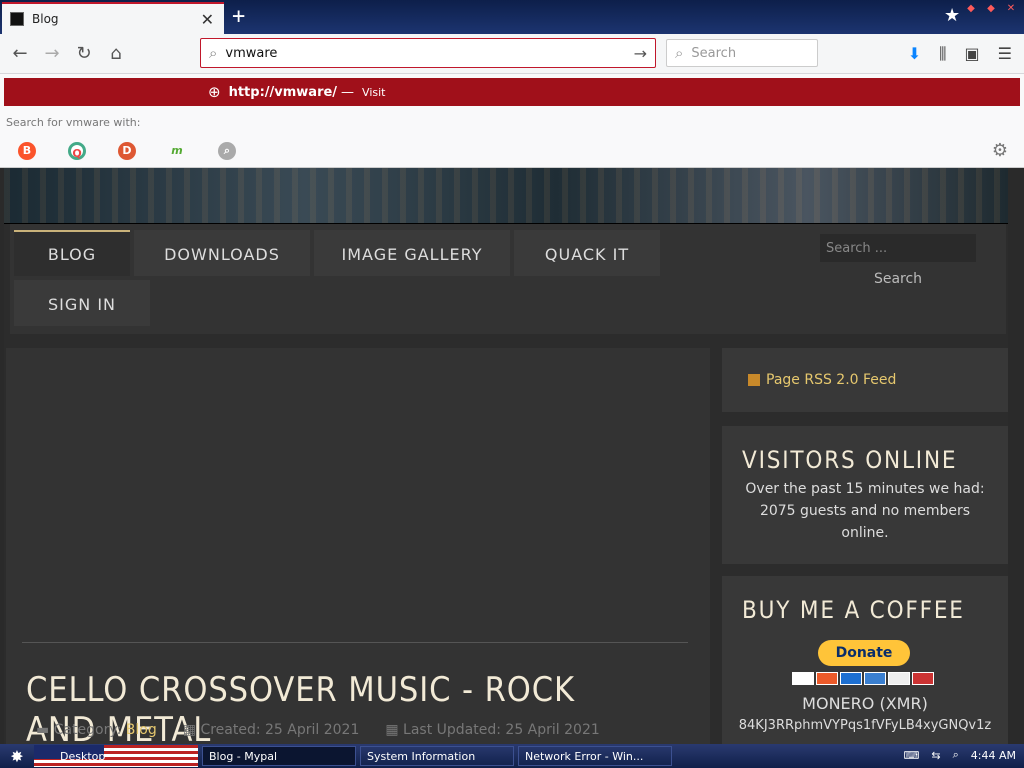 This screenshot has width=1024, height=768. I want to click on visitors-title: VISITORS ONLINE, so click(850, 460).